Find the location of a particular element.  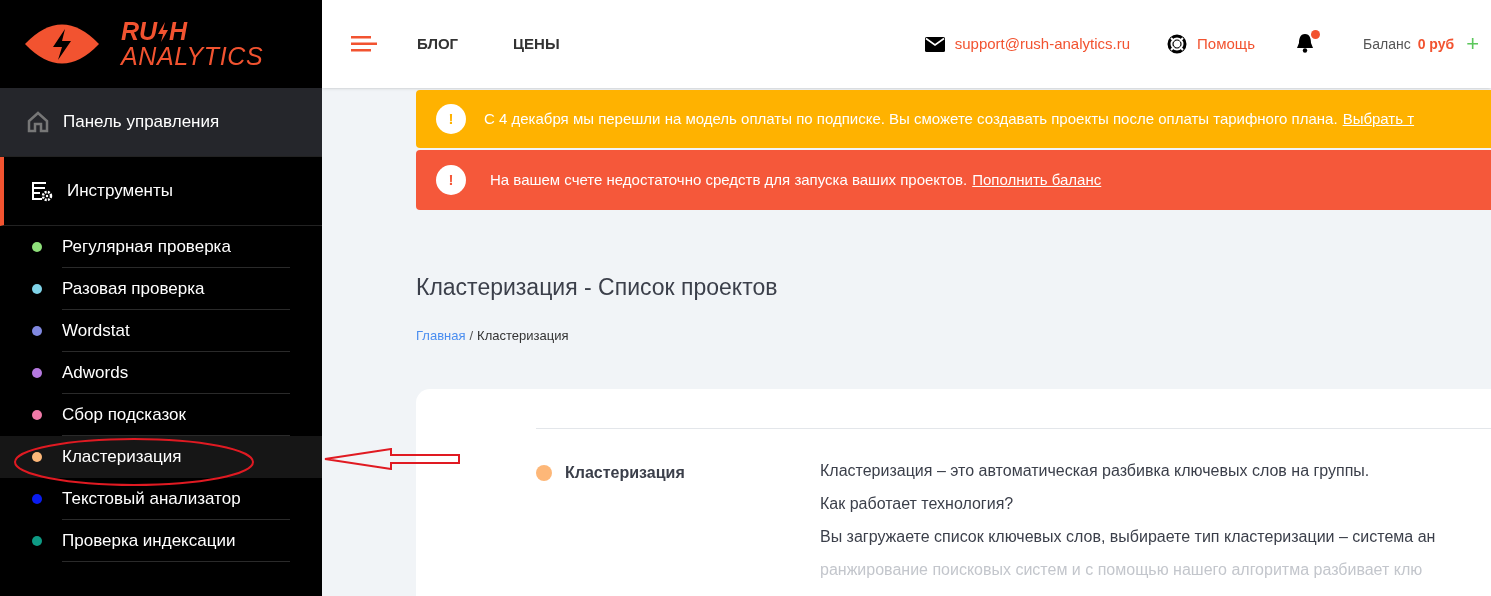

sidebar-item: Регулярная проверка is located at coordinates (161, 247).